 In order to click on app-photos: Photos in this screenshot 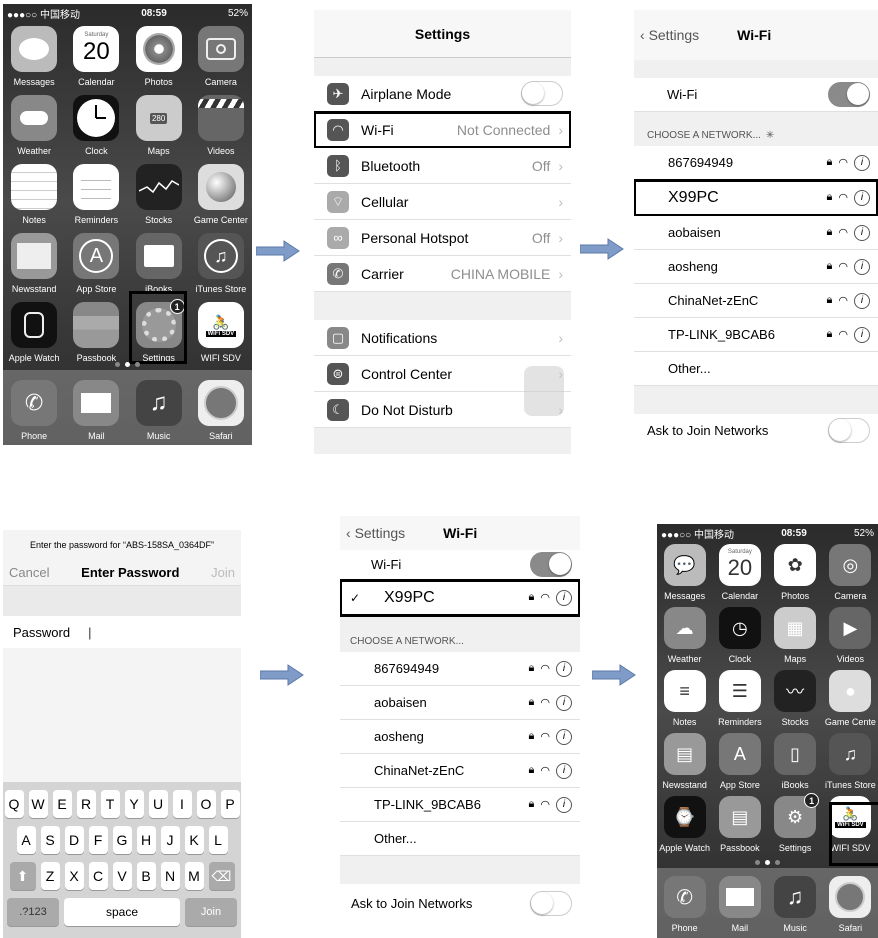, I will do `click(159, 56)`.